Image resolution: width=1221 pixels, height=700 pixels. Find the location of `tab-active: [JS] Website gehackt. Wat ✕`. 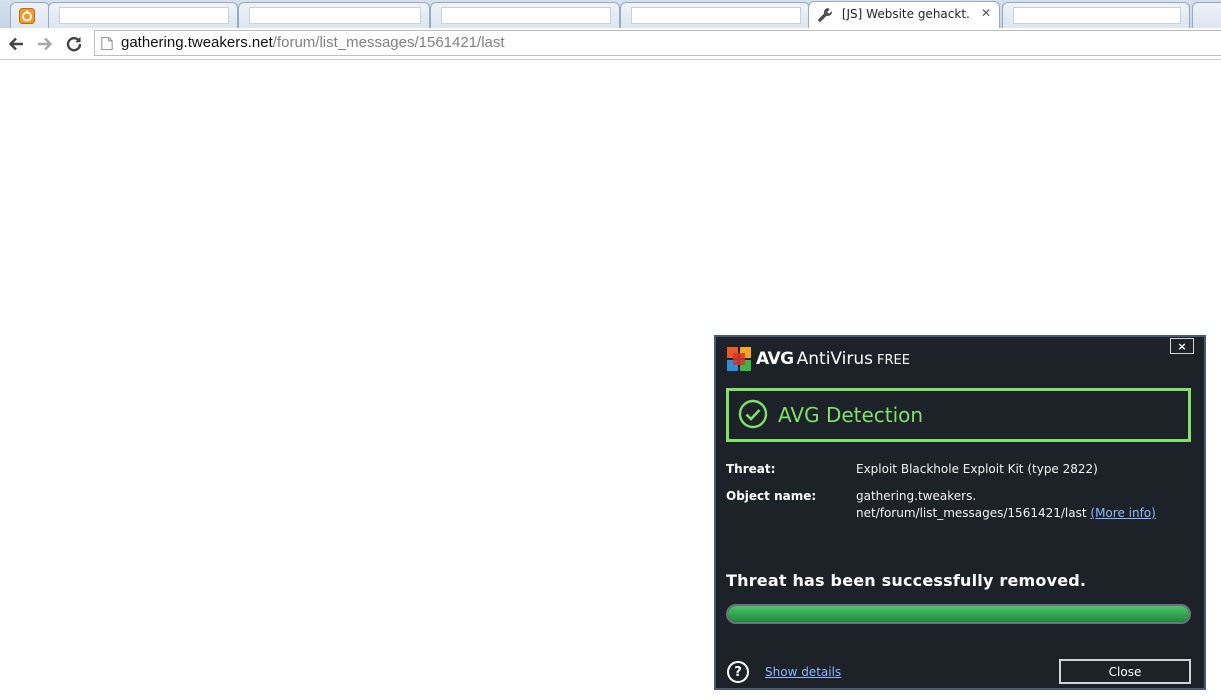

tab-active: [JS] Website gehackt. Wat ✕ is located at coordinates (904, 14).